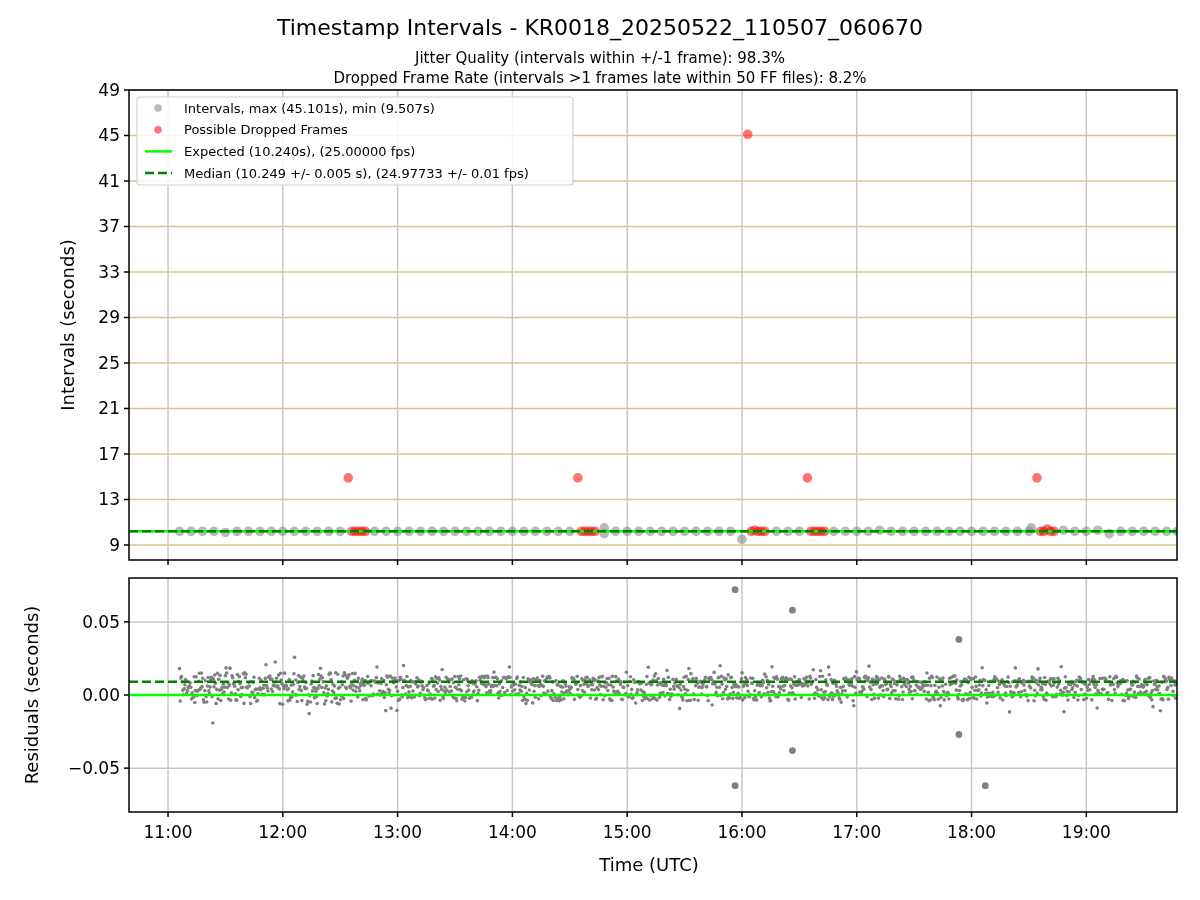 The width and height of the screenshot is (1200, 900). What do you see at coordinates (600, 78) in the screenshot?
I see `figure-subtitle: Dropped Frame Rate (intervals >1 frames late within 50 FF files): 8.2%` at bounding box center [600, 78].